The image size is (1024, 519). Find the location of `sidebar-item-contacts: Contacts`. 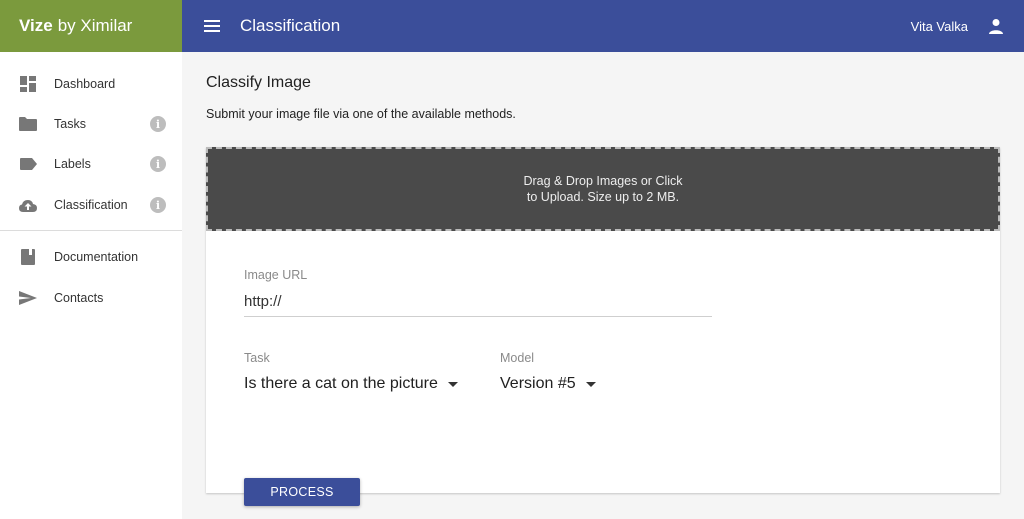

sidebar-item-contacts: Contacts is located at coordinates (91, 298).